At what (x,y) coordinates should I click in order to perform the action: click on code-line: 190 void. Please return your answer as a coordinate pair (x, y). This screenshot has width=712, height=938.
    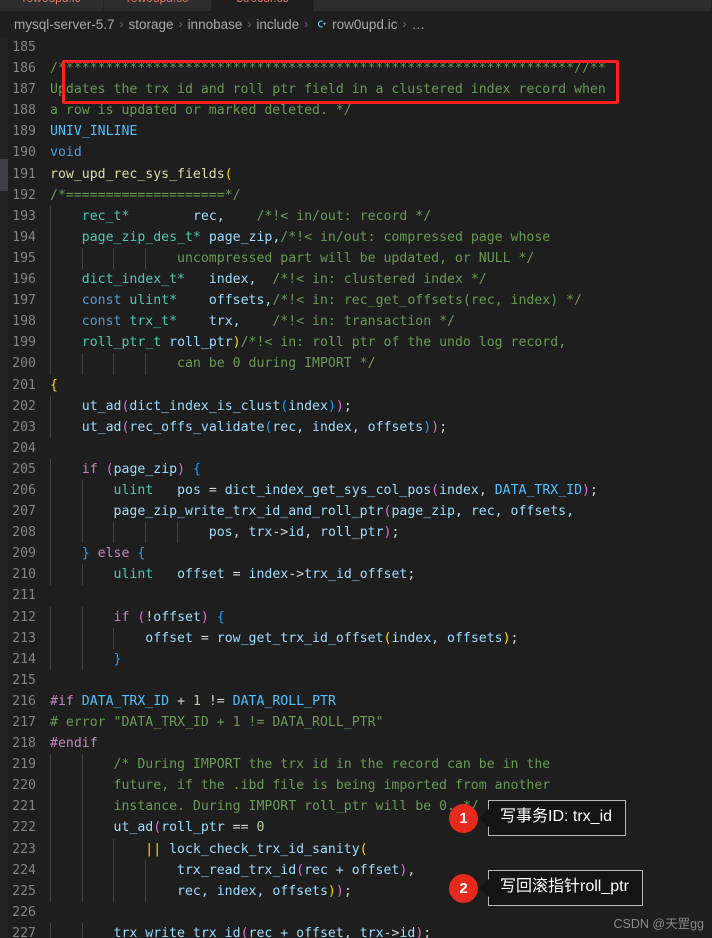
    Looking at the image, I should click on (356, 152).